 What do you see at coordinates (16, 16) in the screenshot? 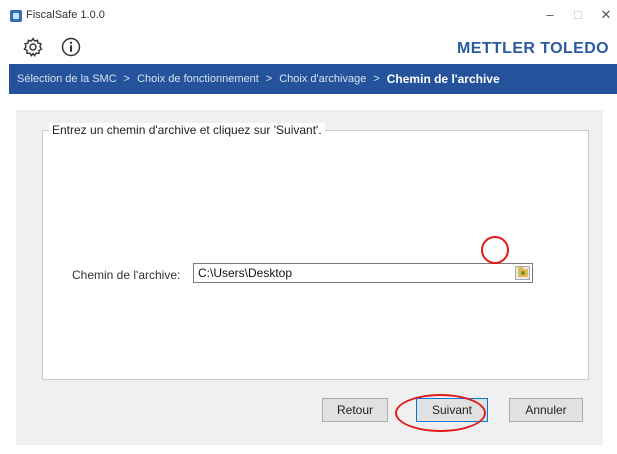
I see `app-icon` at bounding box center [16, 16].